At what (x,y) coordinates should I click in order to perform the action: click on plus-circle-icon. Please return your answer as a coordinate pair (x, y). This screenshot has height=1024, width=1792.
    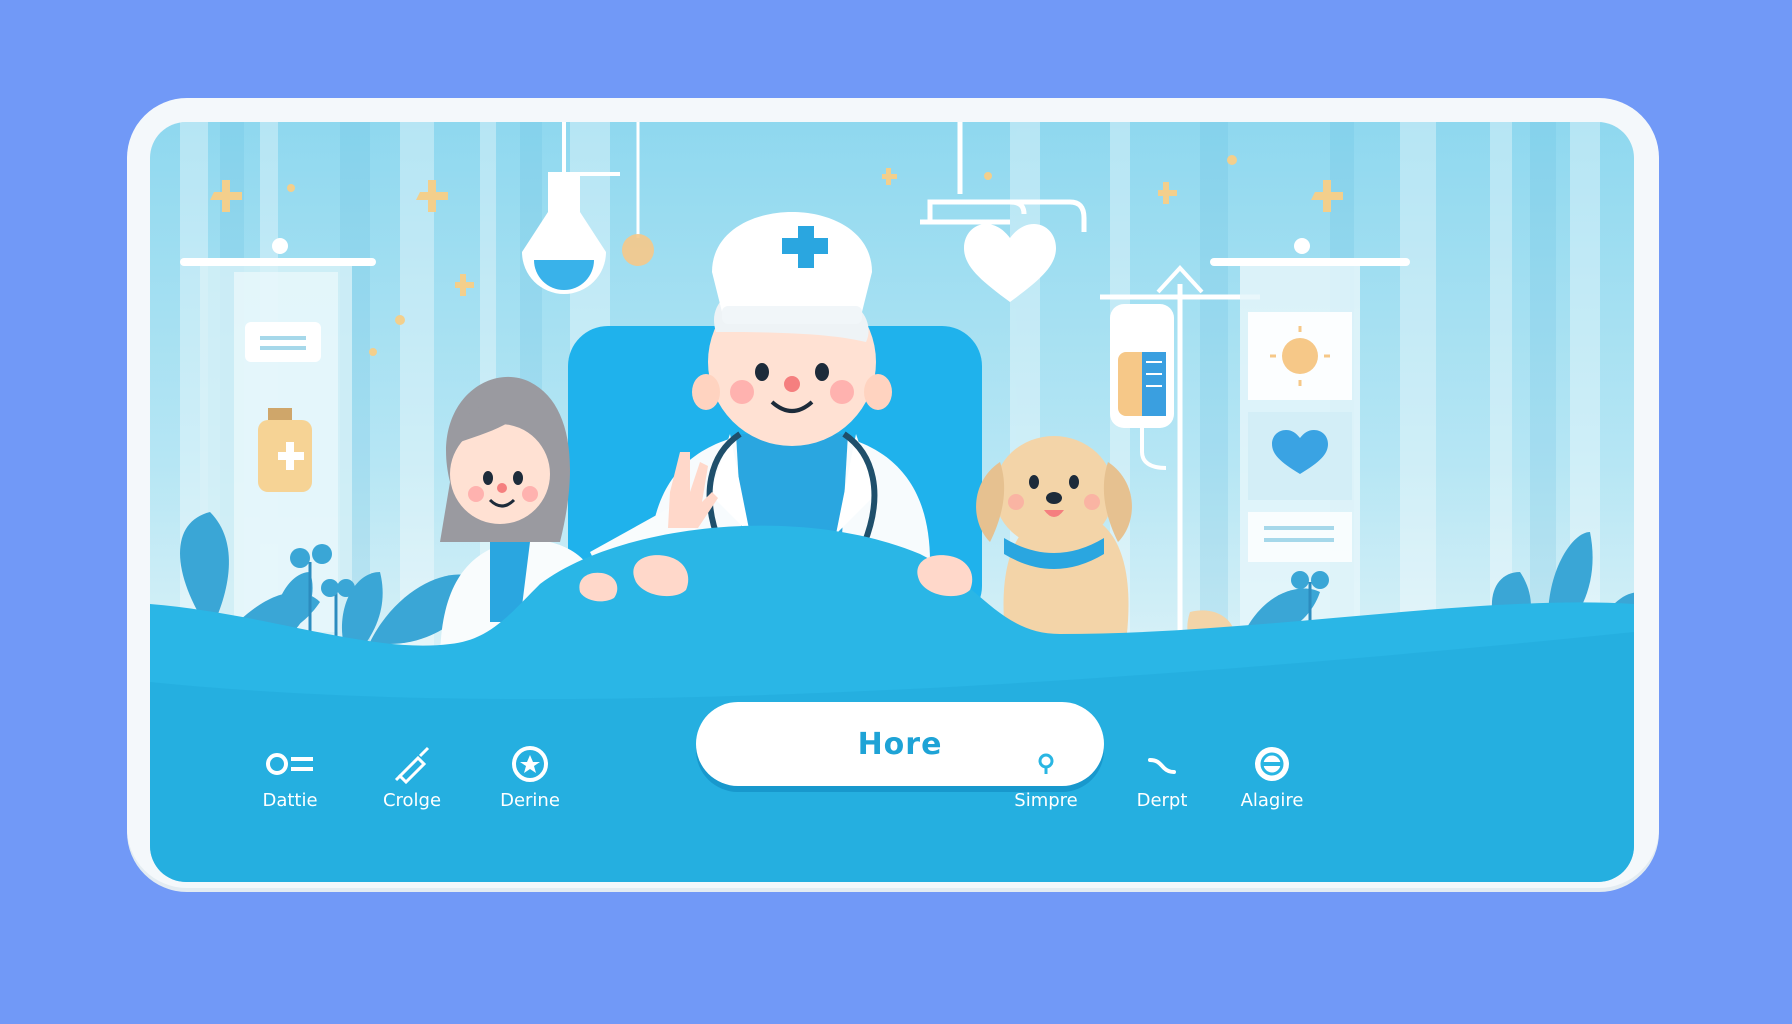
    Looking at the image, I should click on (1272, 764).